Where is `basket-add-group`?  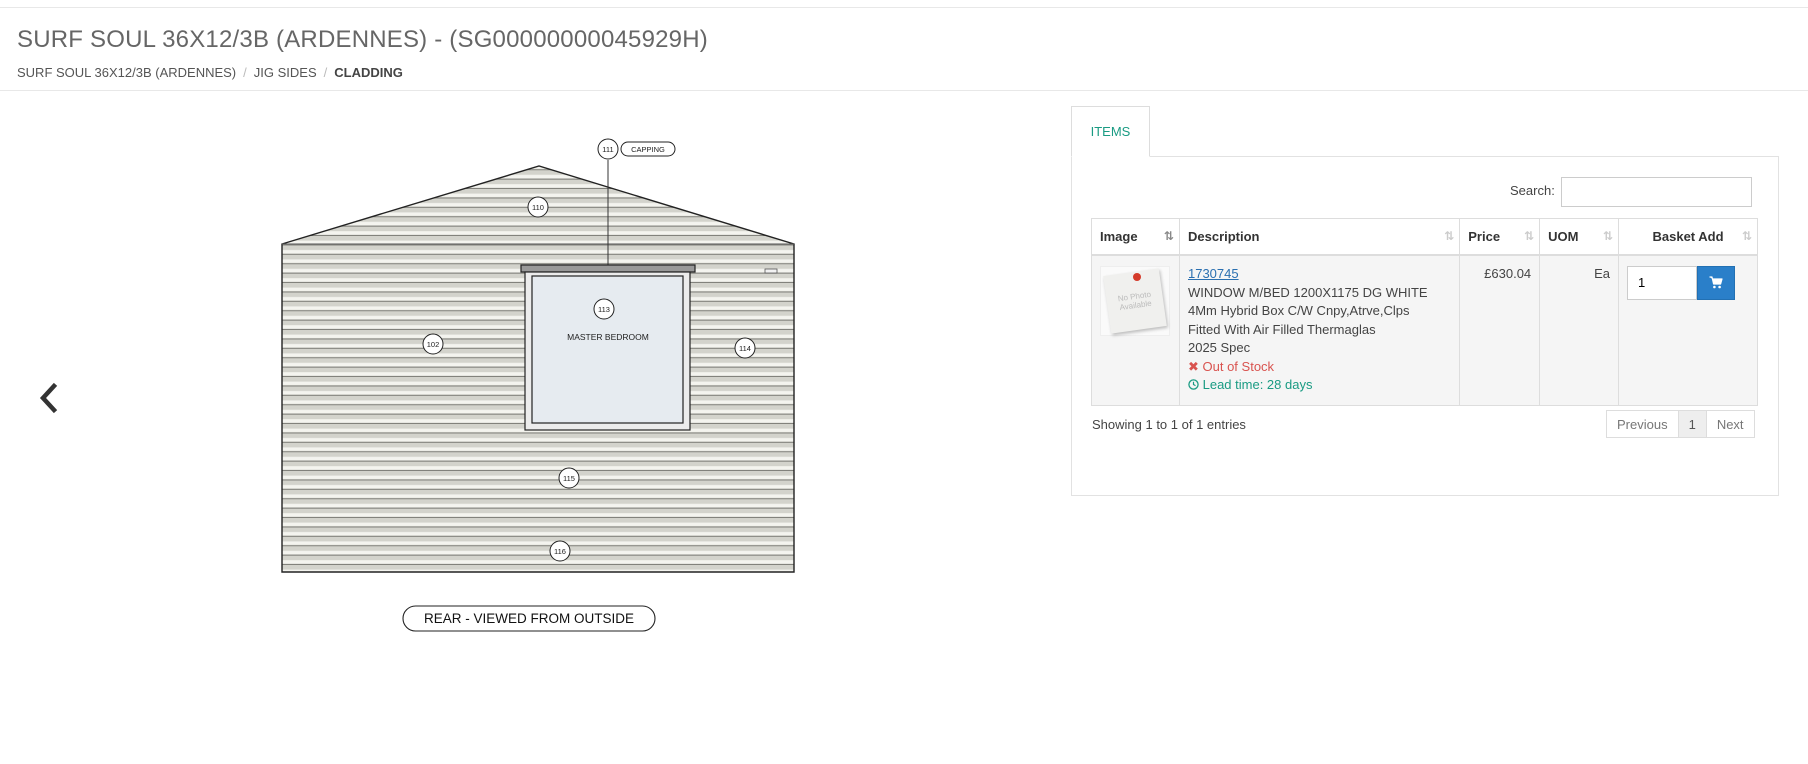 basket-add-group is located at coordinates (1688, 282).